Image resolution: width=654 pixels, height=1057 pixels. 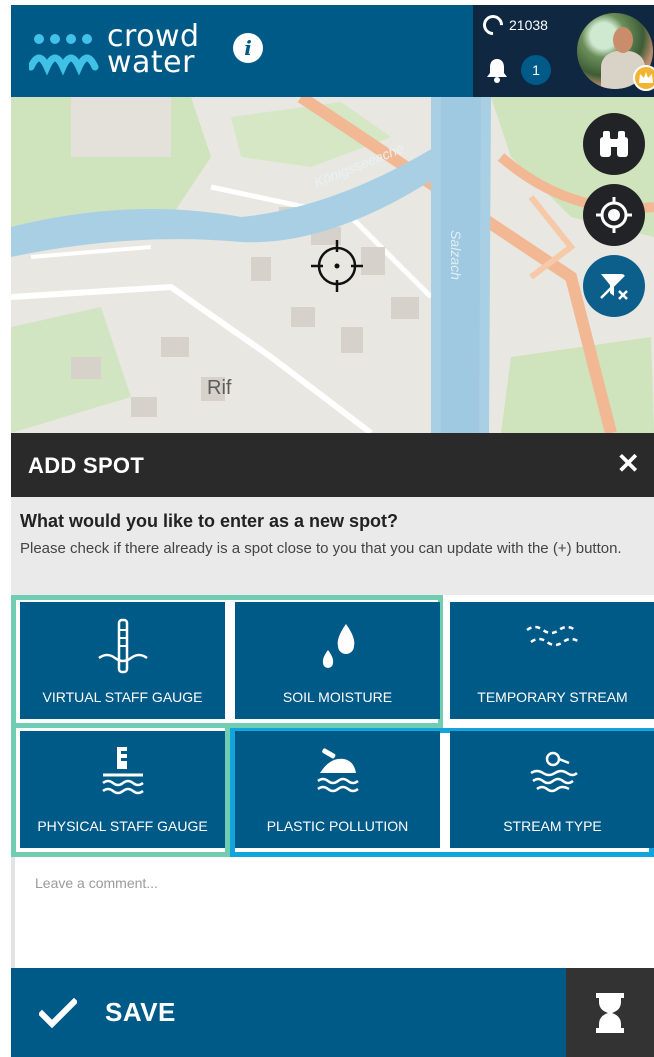 I want to click on virtual-staff-gauge-icon, so click(x=122, y=646).